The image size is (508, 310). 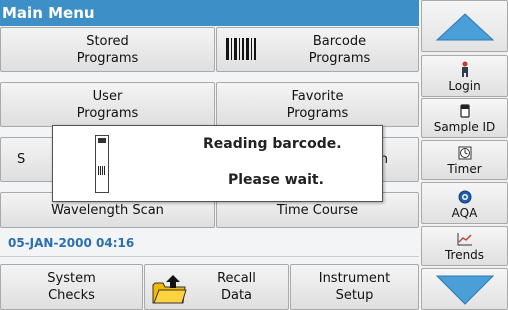 What do you see at coordinates (276, 180) in the screenshot?
I see `dialog-message-line2: Please wait.` at bounding box center [276, 180].